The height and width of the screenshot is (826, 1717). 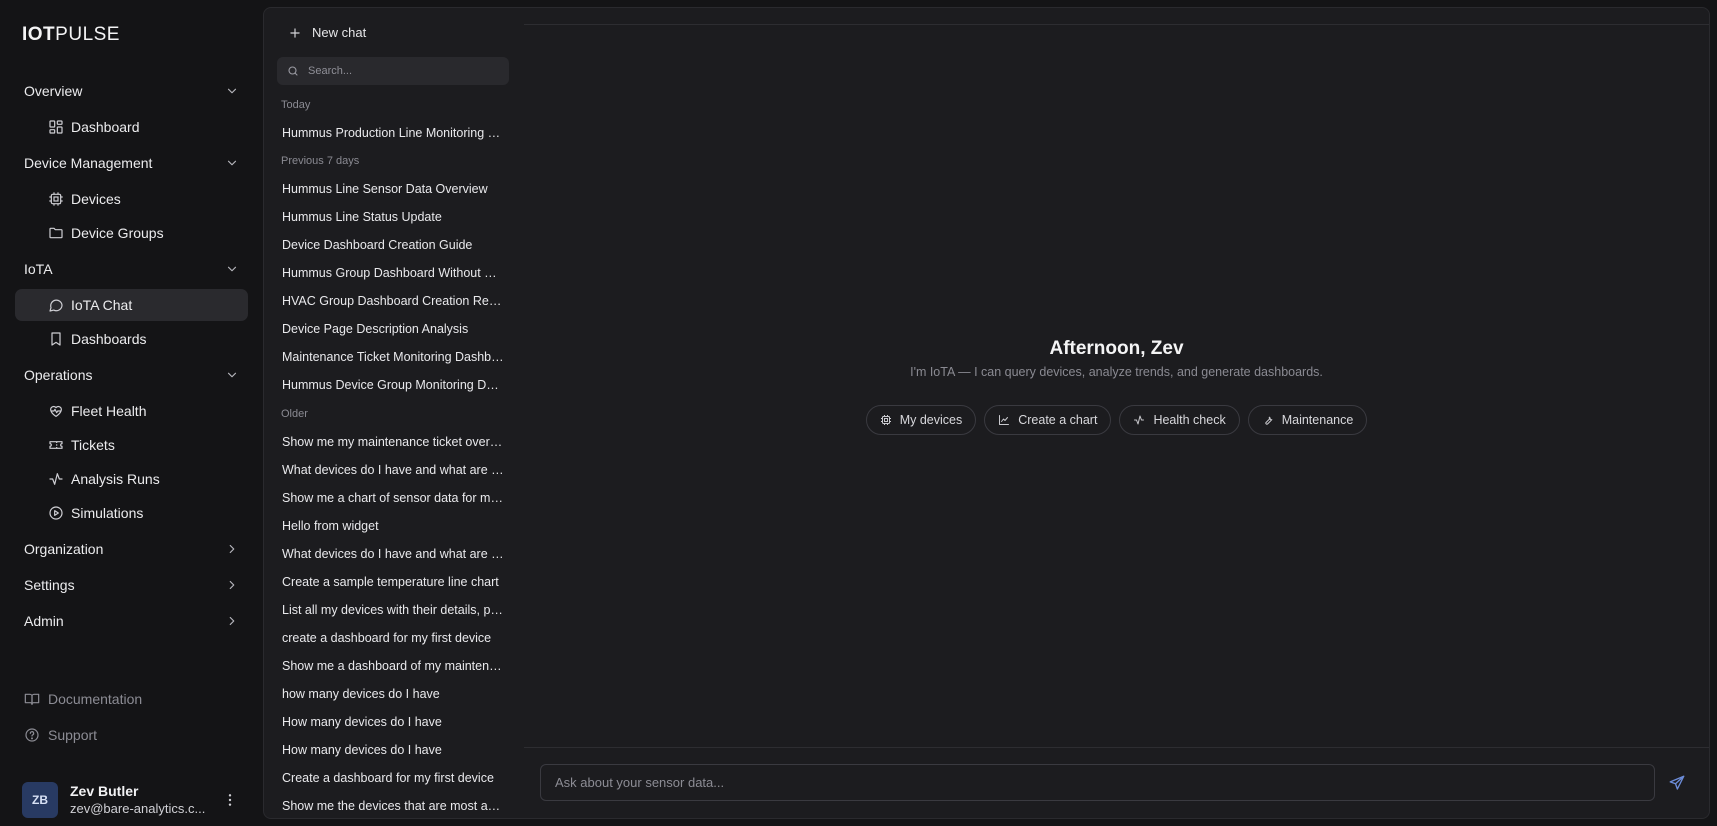 I want to click on chat-item: Hummus Device Group Monitoring Dashboard, so click(x=393, y=385).